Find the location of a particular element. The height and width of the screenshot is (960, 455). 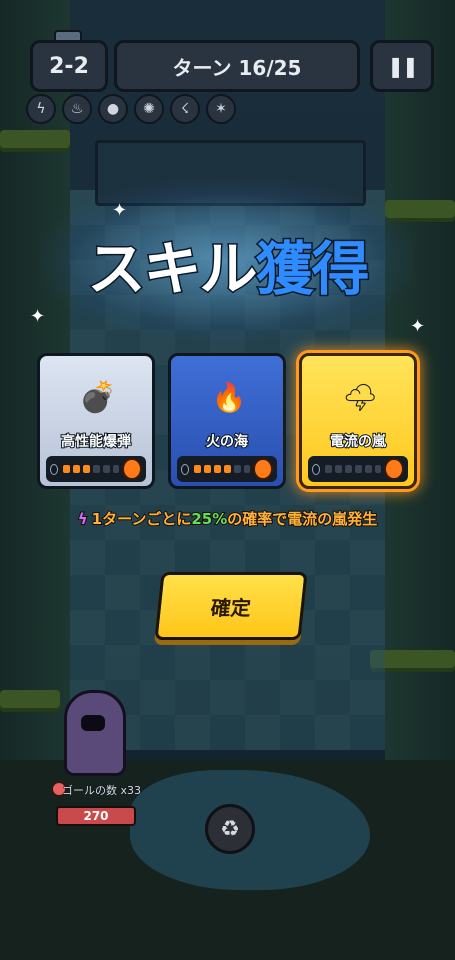

status-icon-row: ϟ ♨ ● ✺ ☇ ✶ is located at coordinates (131, 109).